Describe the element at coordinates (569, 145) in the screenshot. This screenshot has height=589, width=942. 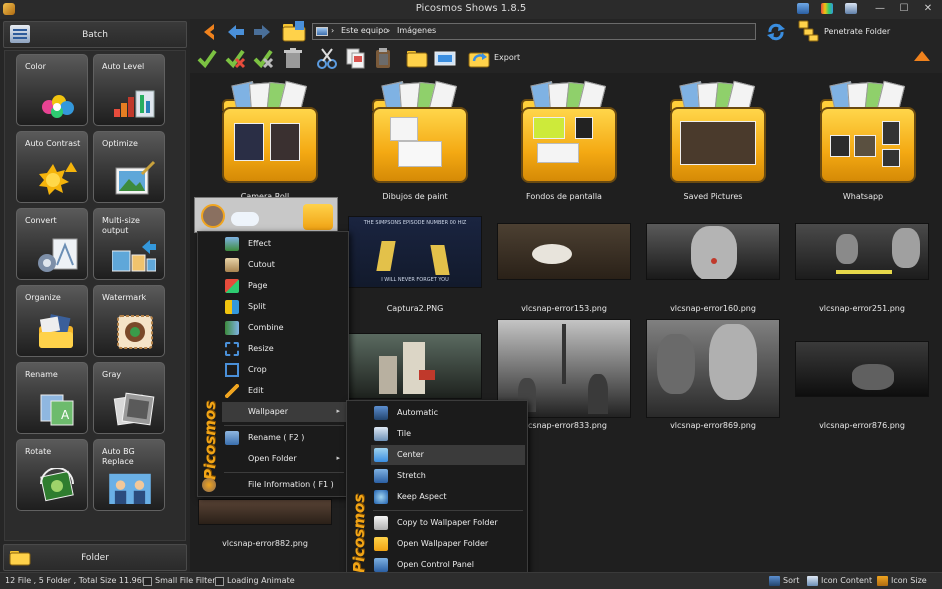
I see `folder-icon` at that location.